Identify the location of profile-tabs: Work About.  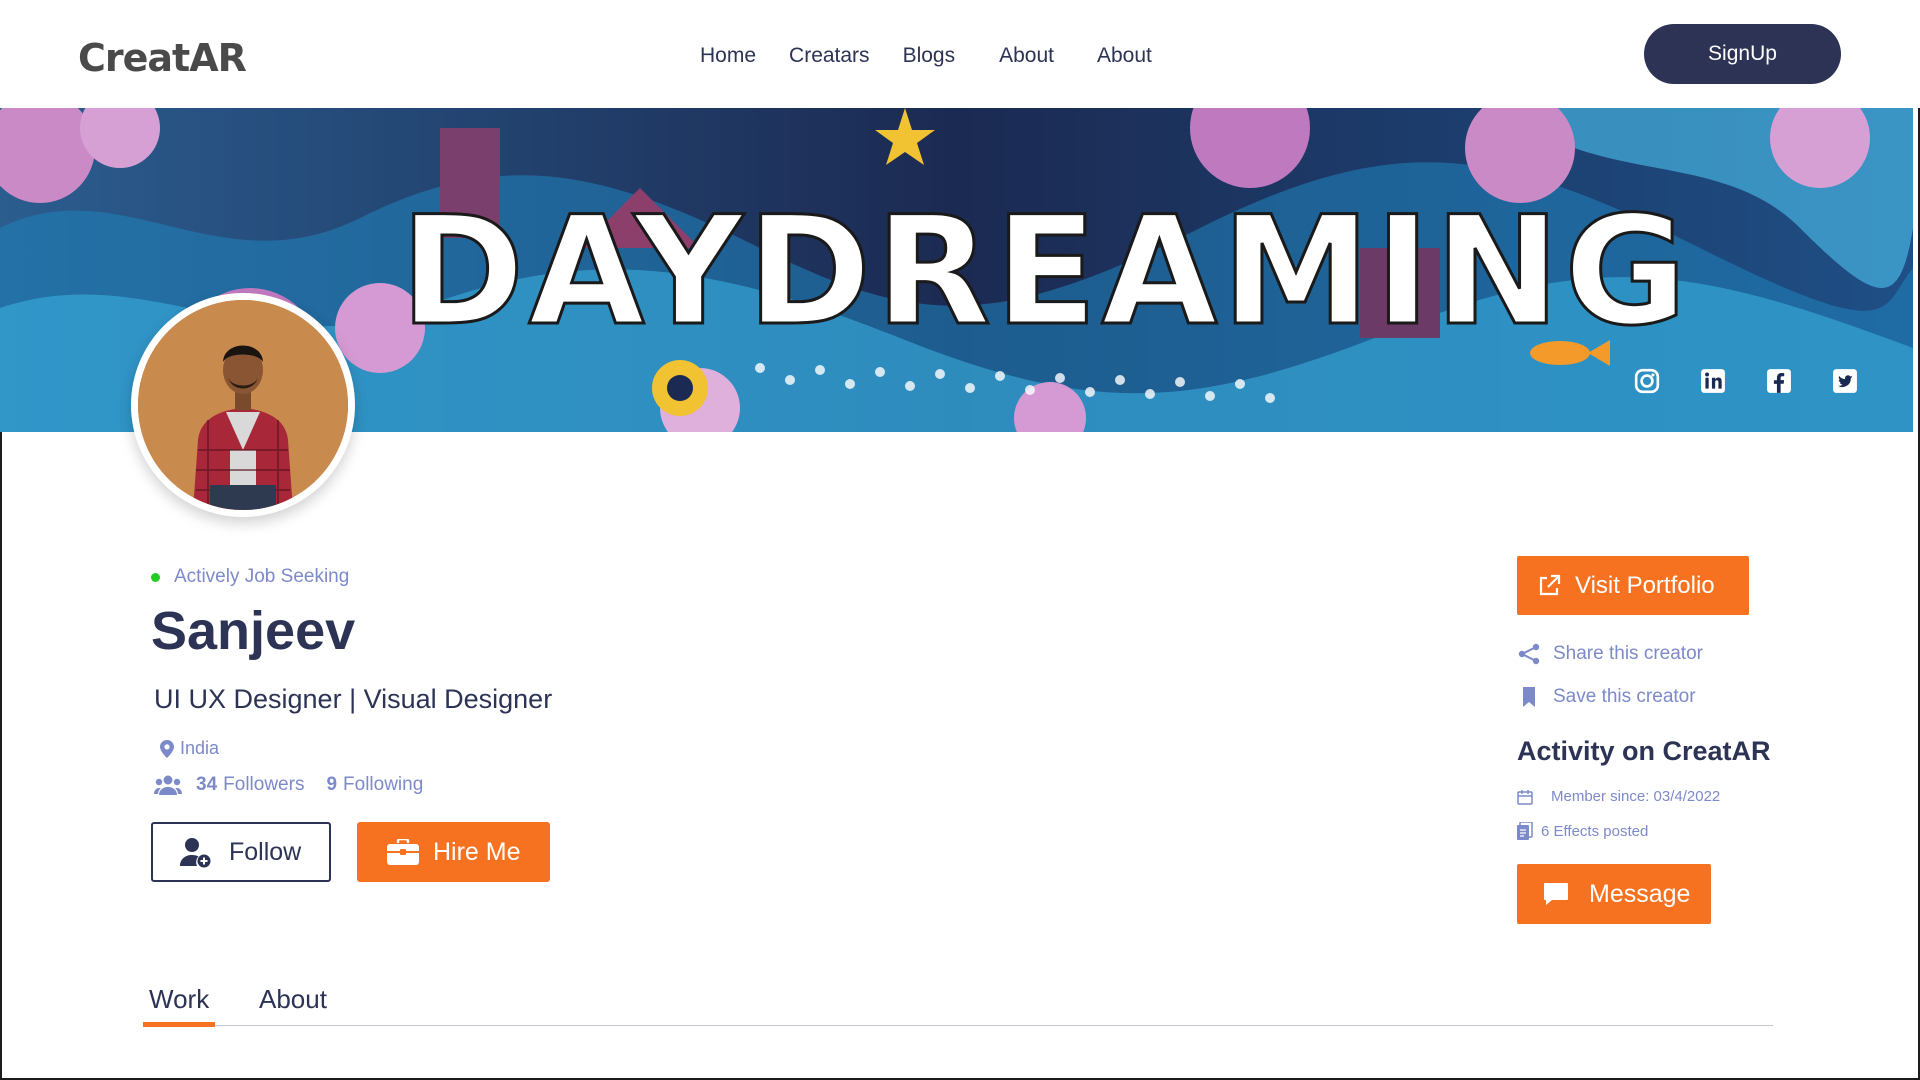
(957, 1005).